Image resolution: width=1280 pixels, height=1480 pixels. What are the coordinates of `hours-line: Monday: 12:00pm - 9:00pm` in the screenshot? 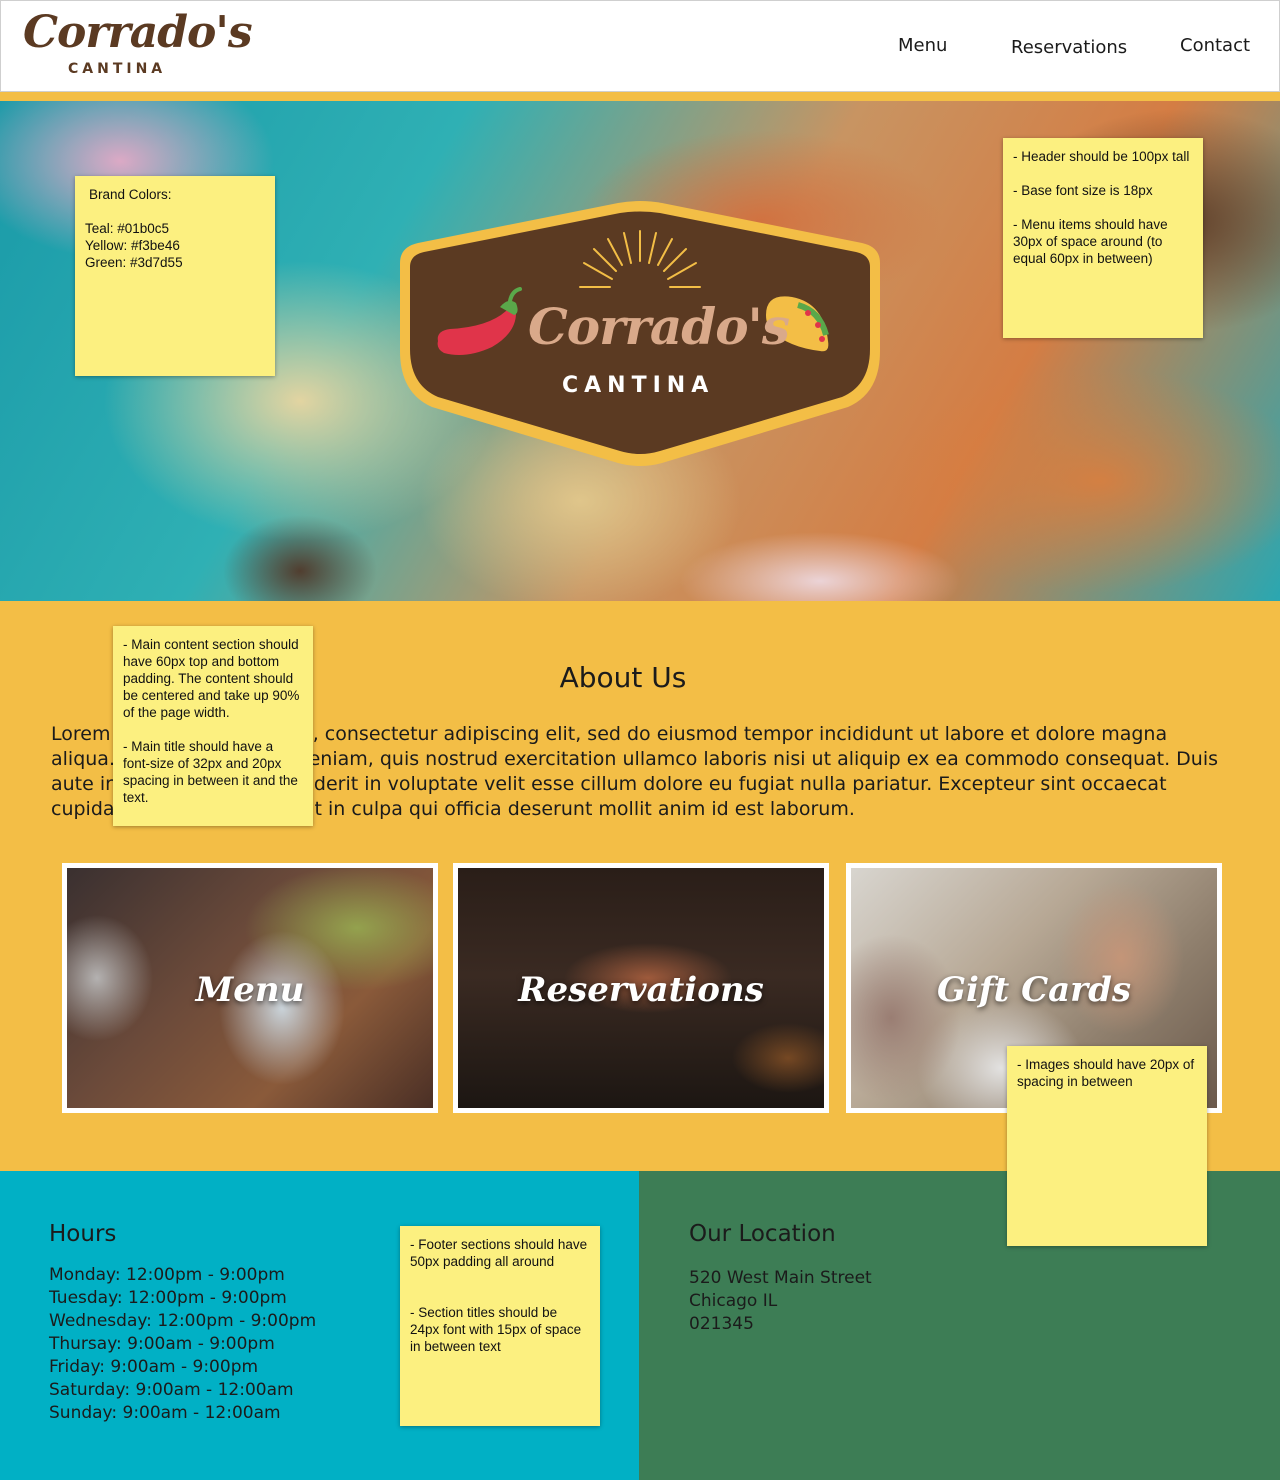 It's located at (167, 1275).